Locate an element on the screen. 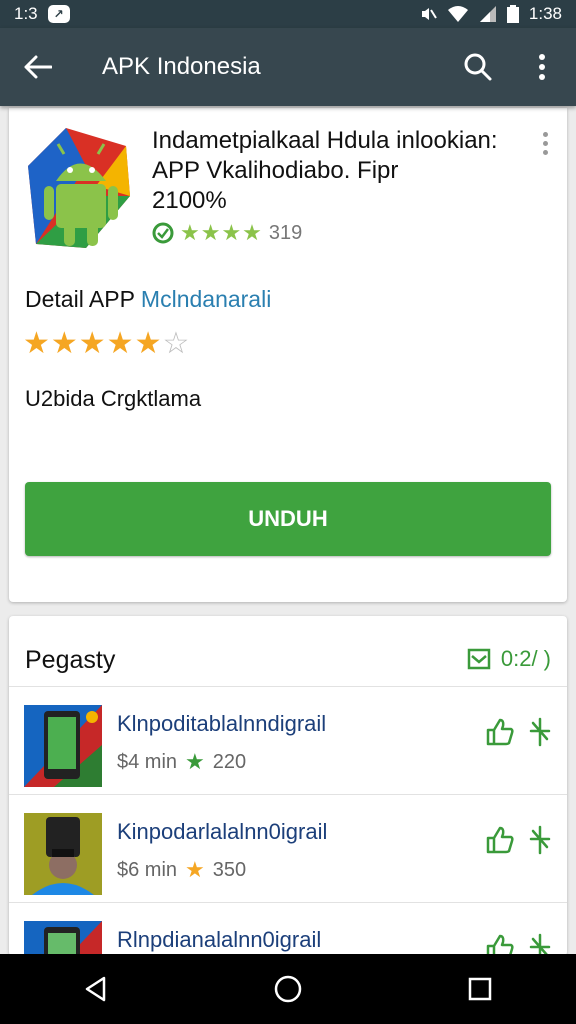 The image size is (576, 1024). more-vert-icon is located at coordinates (542, 67).